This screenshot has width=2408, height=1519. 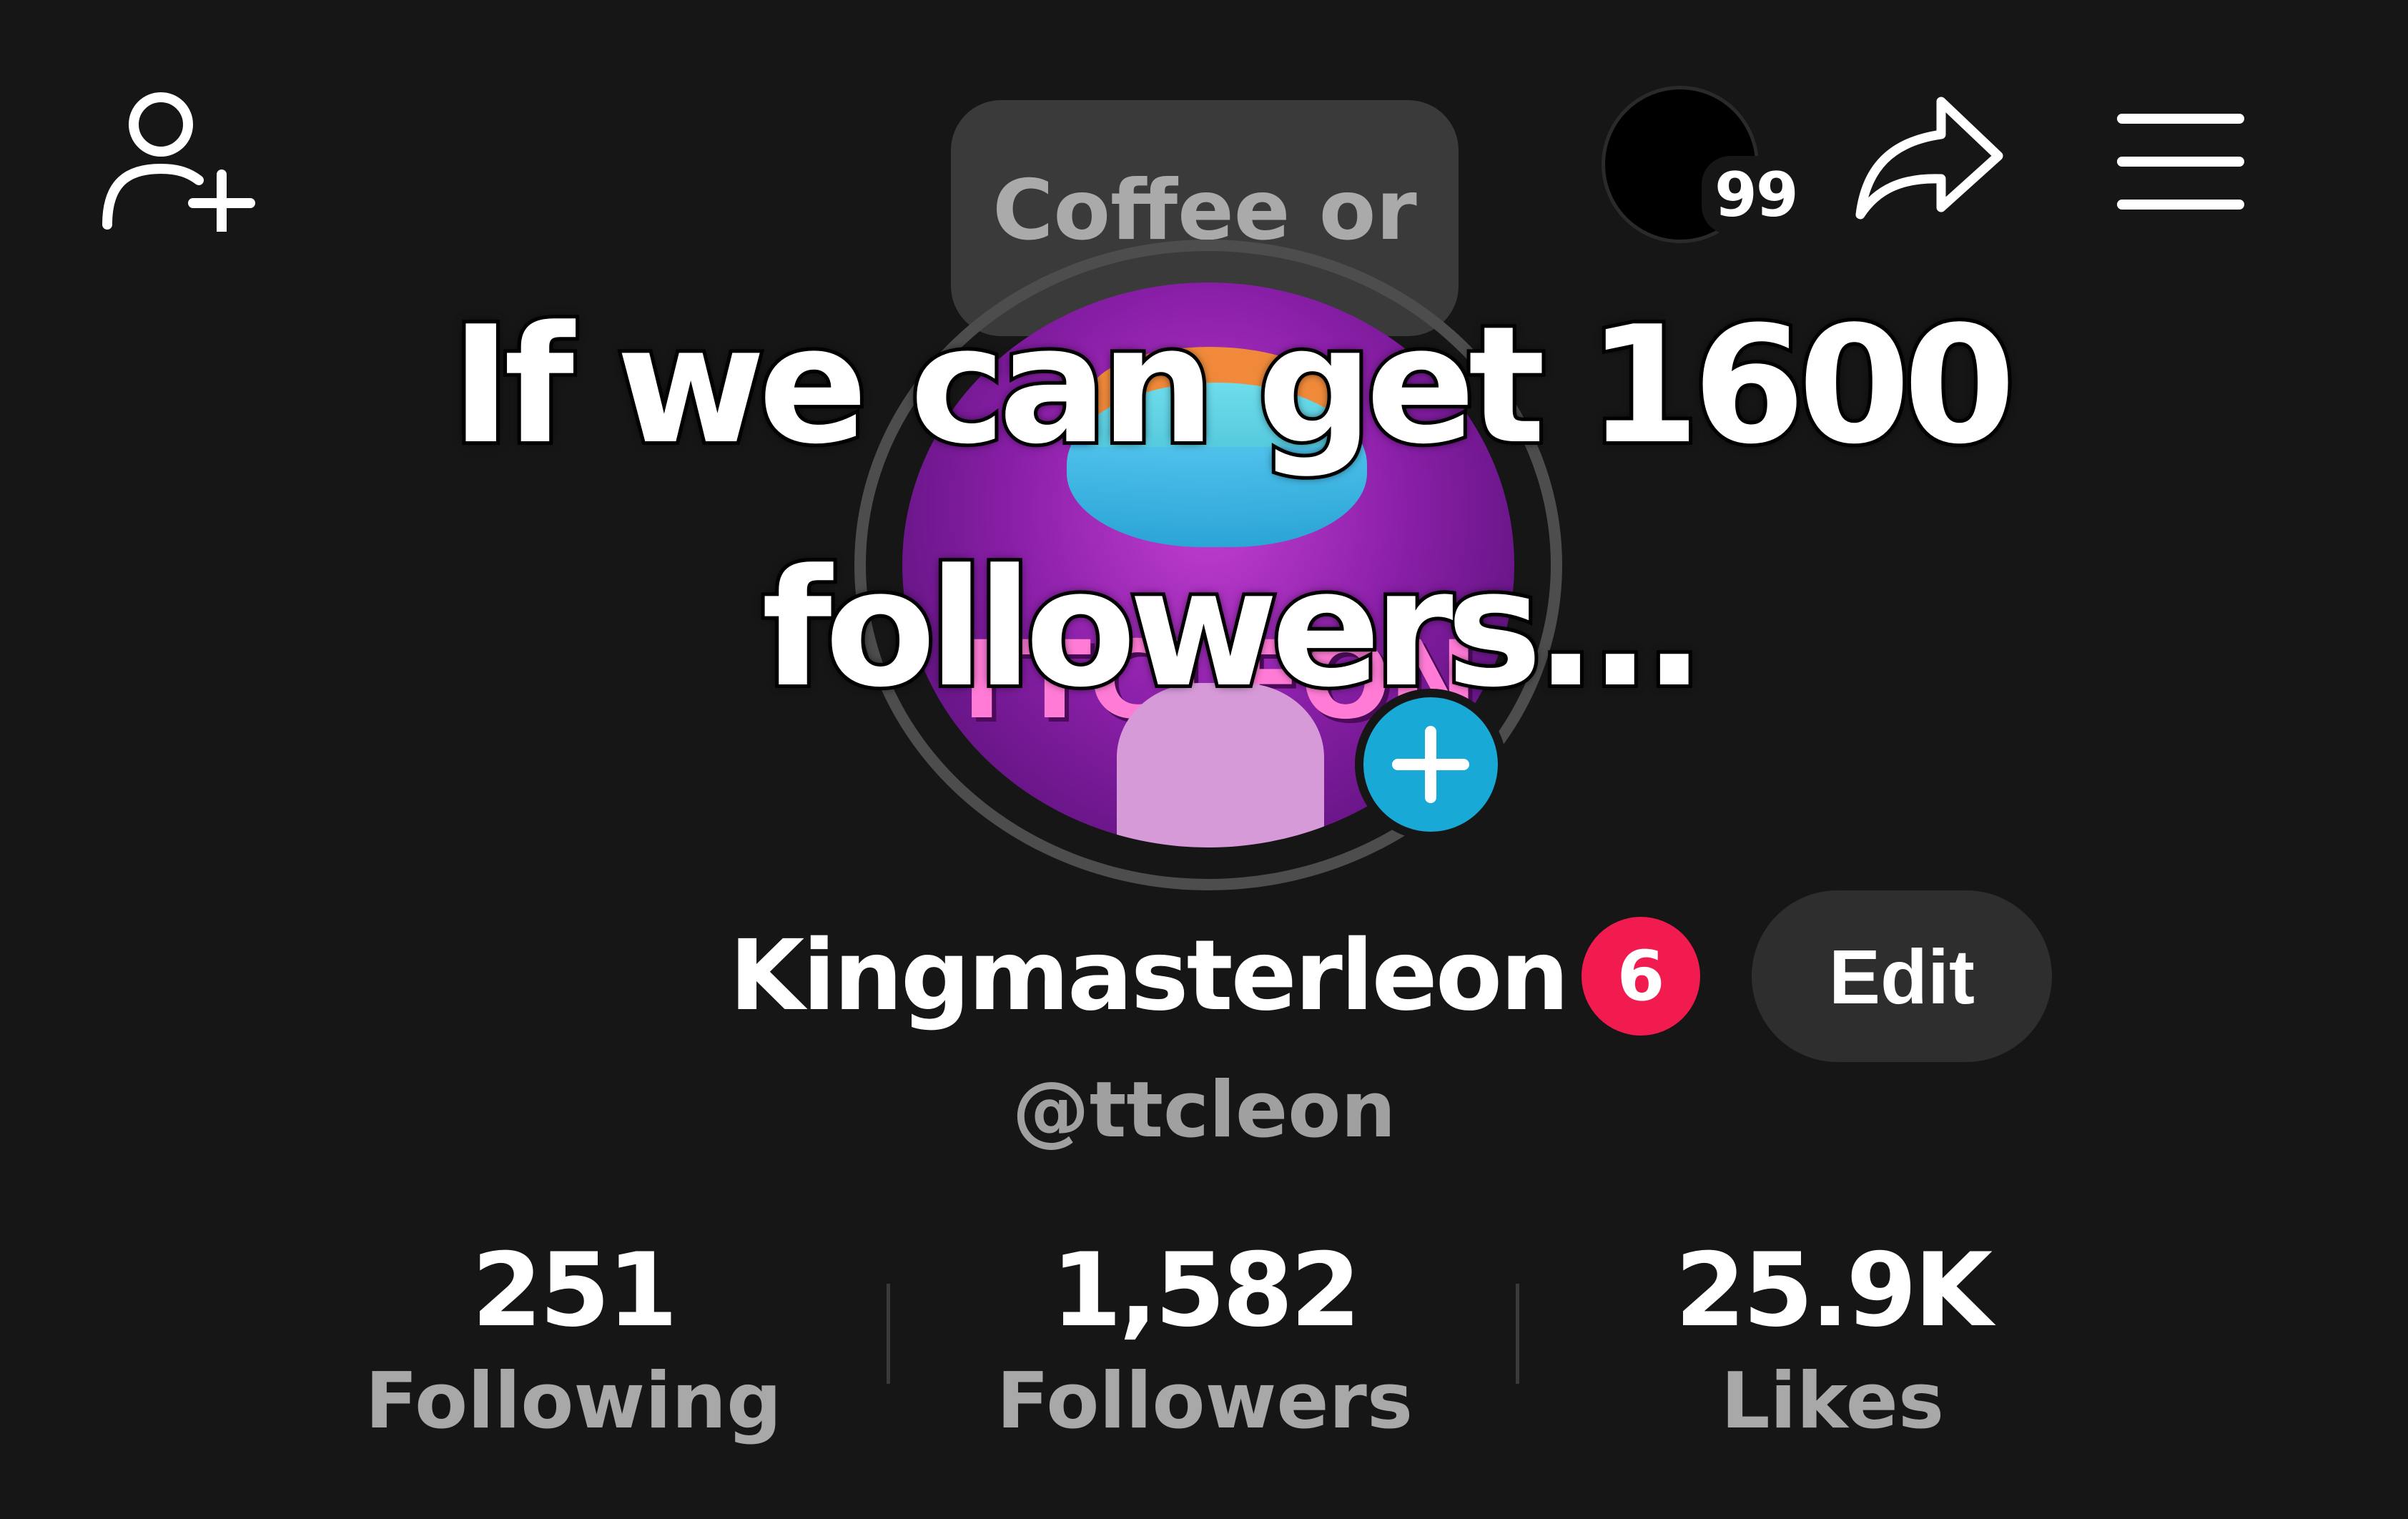 I want to click on following-stat: 251 Following, so click(x=573, y=1341).